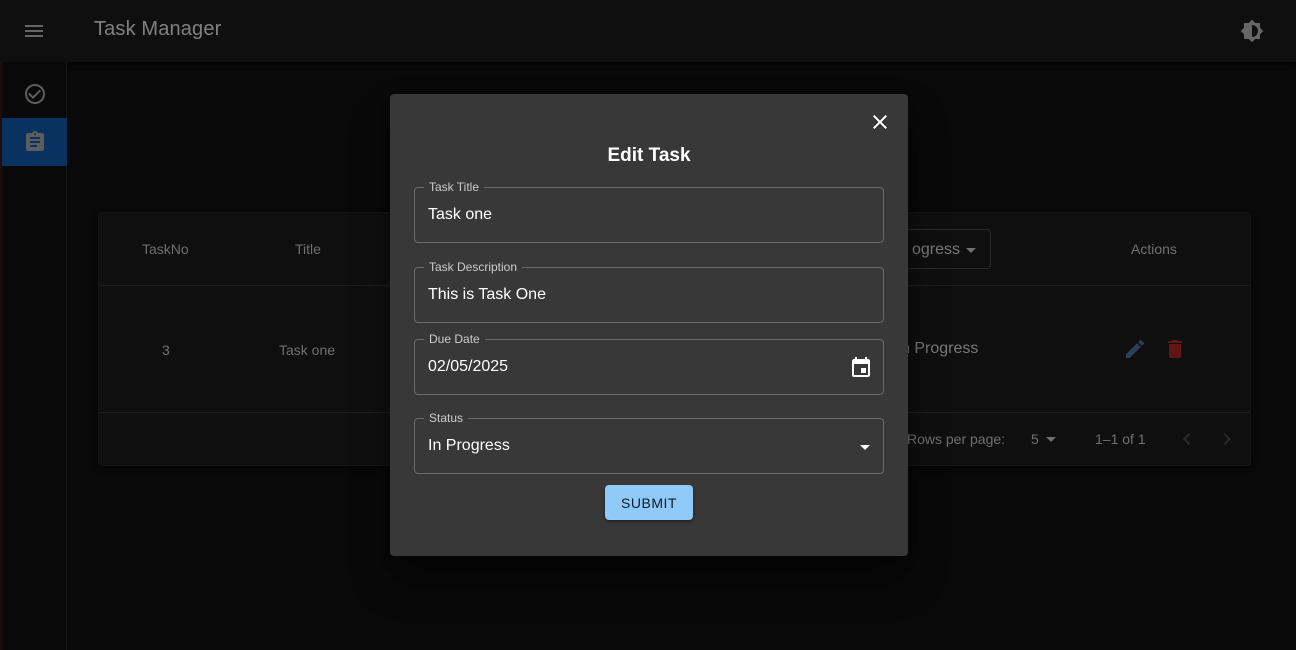 The height and width of the screenshot is (650, 1296). I want to click on task-title-value: Task one, so click(460, 214).